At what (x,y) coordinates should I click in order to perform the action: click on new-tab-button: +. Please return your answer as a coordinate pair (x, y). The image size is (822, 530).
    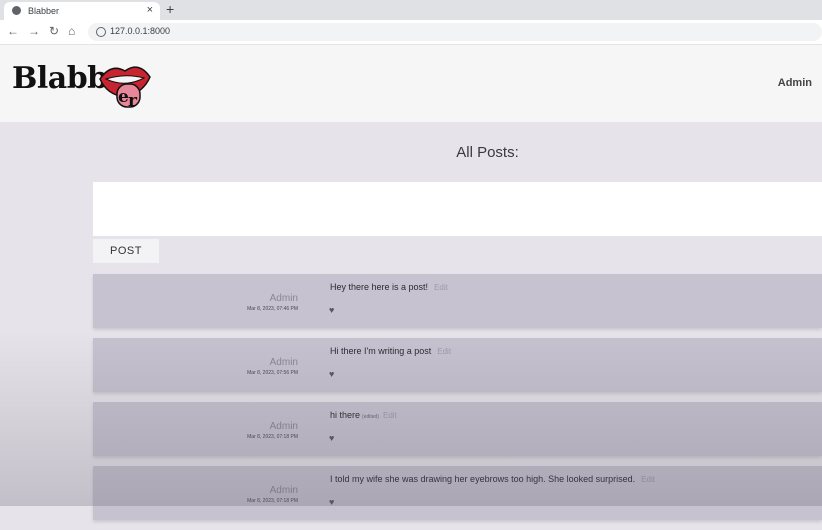
    Looking at the image, I should click on (170, 9).